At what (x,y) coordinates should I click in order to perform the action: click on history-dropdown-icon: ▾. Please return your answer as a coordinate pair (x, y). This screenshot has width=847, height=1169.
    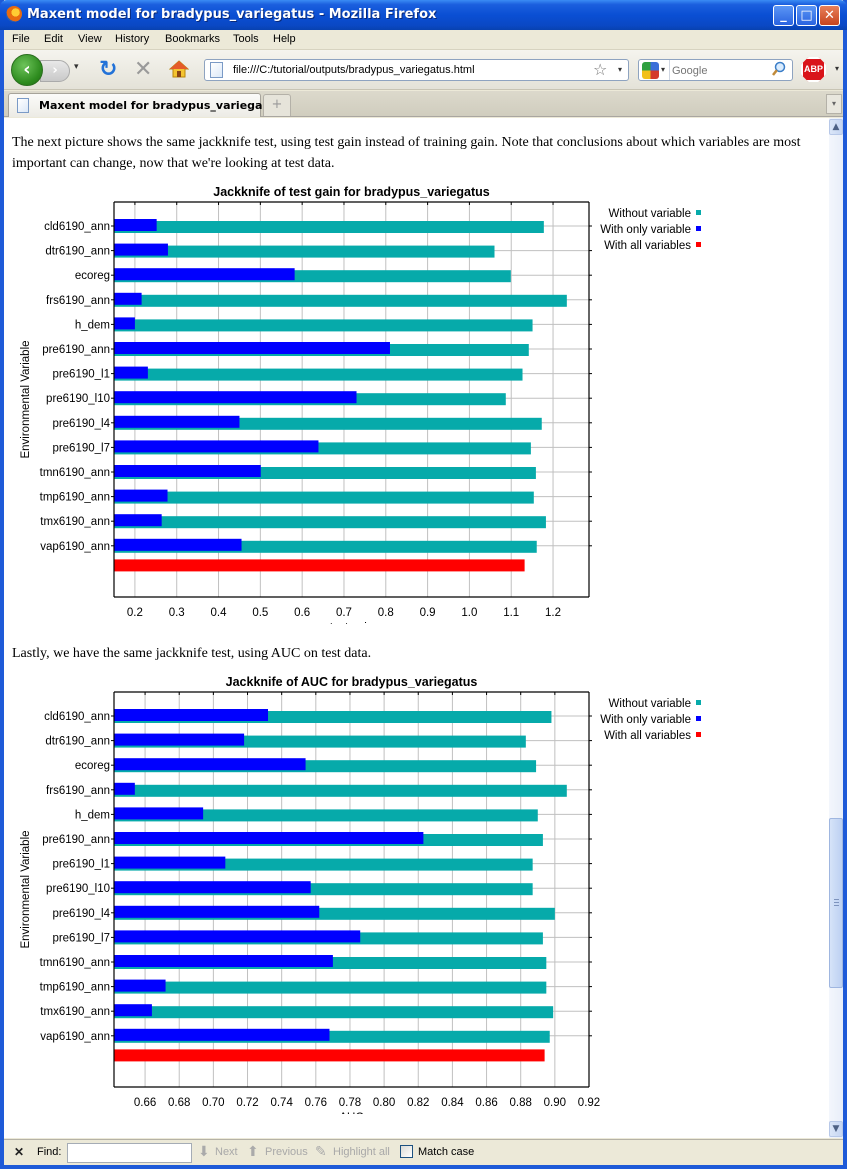
    Looking at the image, I should click on (76, 67).